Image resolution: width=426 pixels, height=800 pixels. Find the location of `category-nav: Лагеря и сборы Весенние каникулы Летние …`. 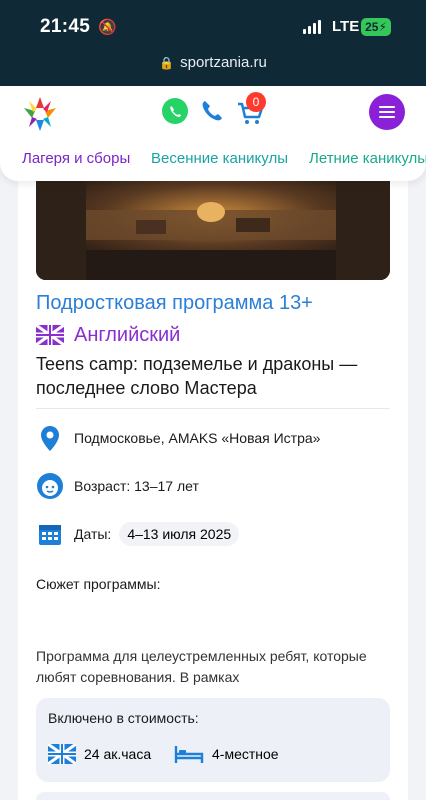

category-nav: Лагеря и сборы Весенние каникулы Летние … is located at coordinates (213, 160).